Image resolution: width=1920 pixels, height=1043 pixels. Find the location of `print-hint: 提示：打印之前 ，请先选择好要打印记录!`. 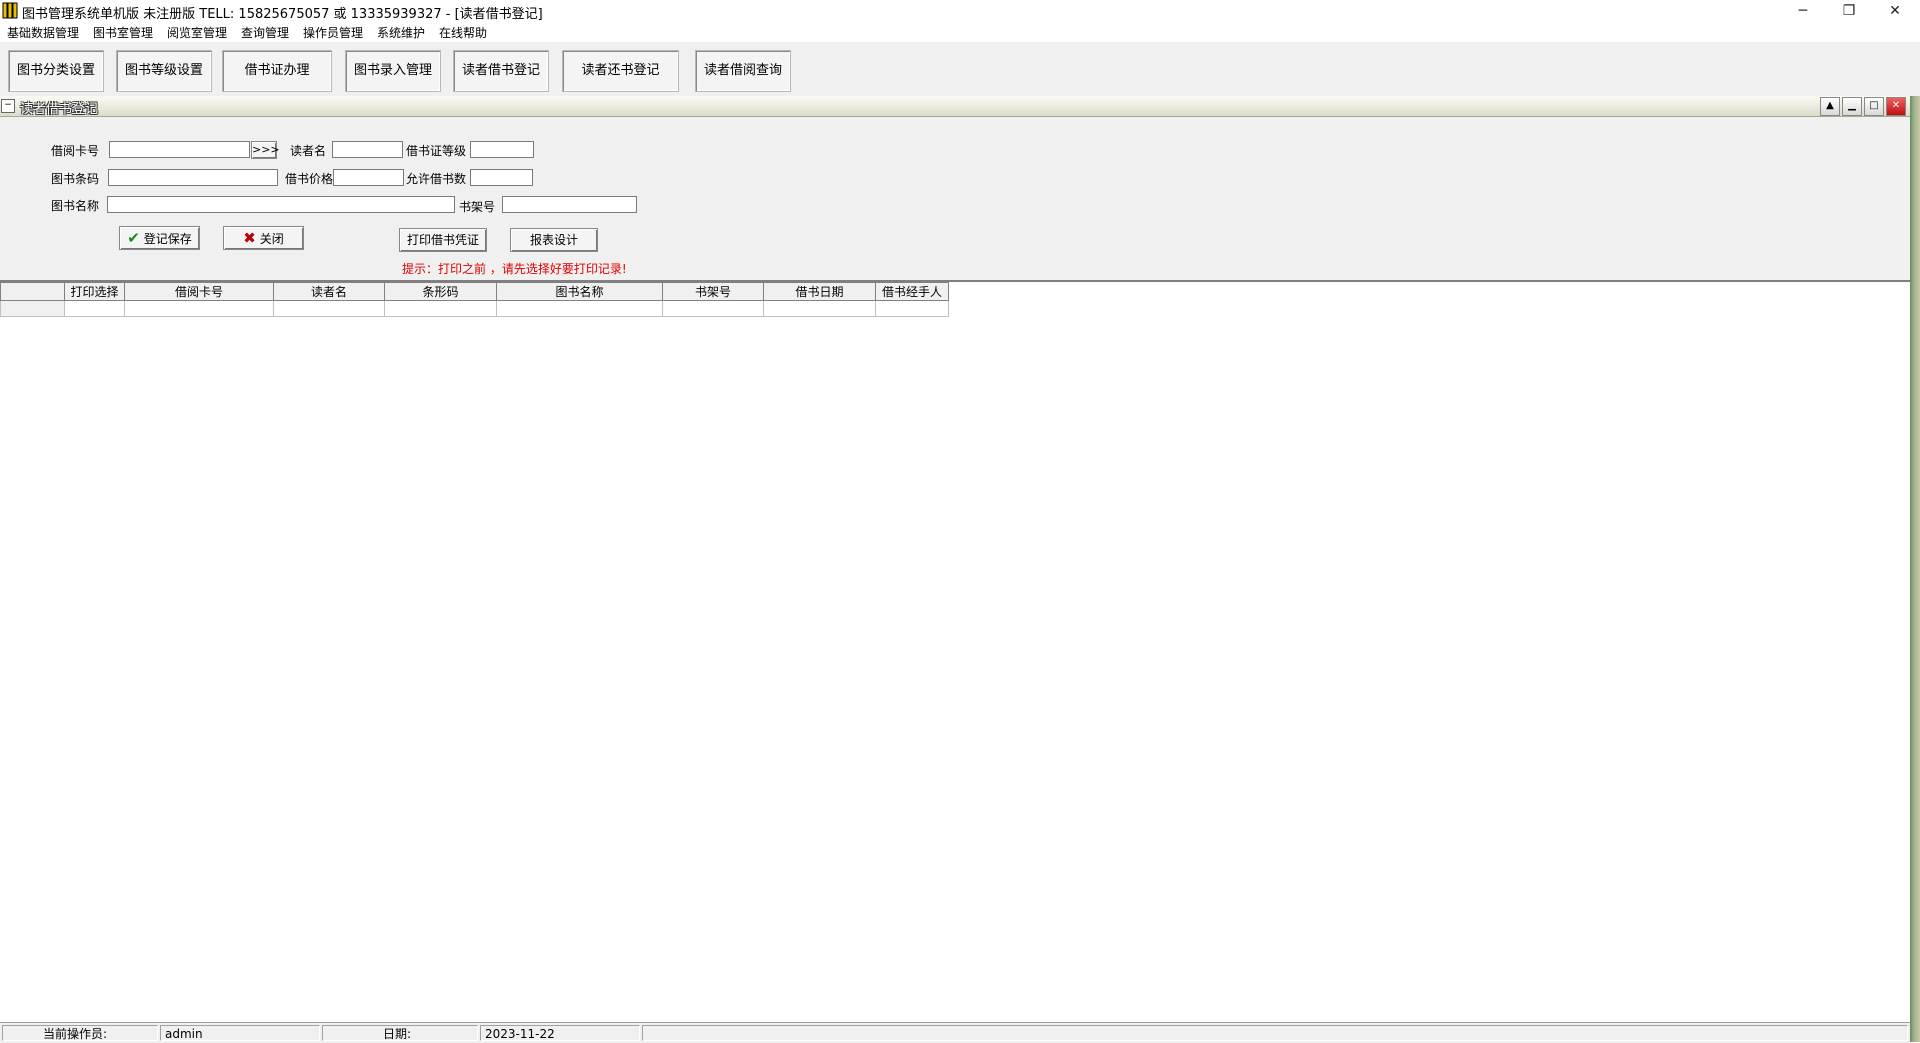

print-hint: 提示：打印之前 ，请先选择好要打印记录! is located at coordinates (514, 269).